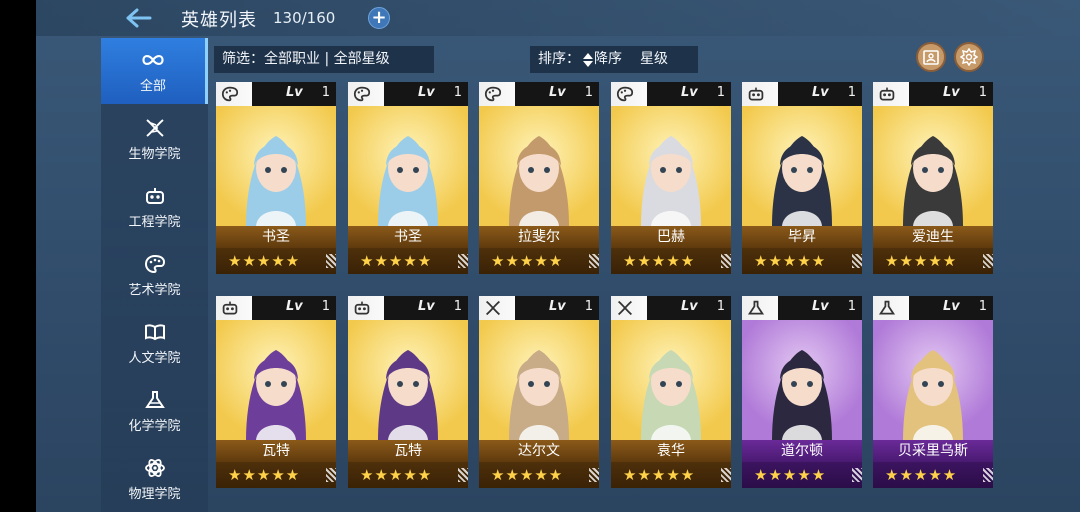 This screenshot has width=1080, height=512. What do you see at coordinates (155, 332) in the screenshot?
I see `book-icon` at bounding box center [155, 332].